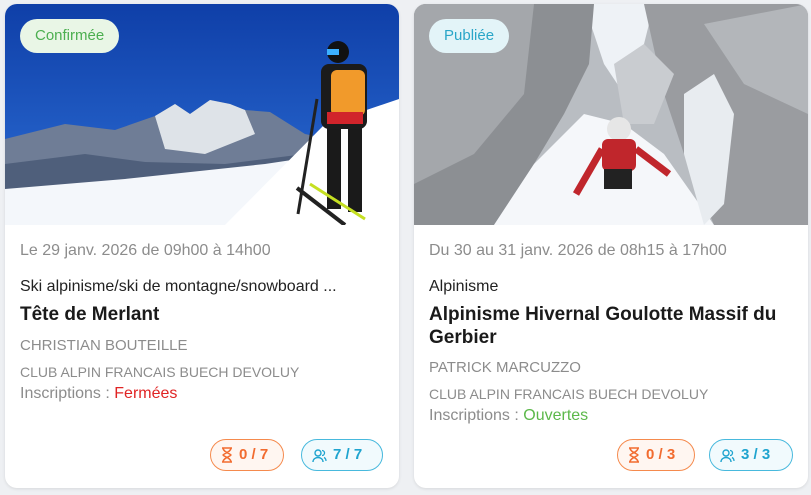 The width and height of the screenshot is (811, 495). What do you see at coordinates (254, 454) in the screenshot?
I see `waitlist-count: 0 / 7` at bounding box center [254, 454].